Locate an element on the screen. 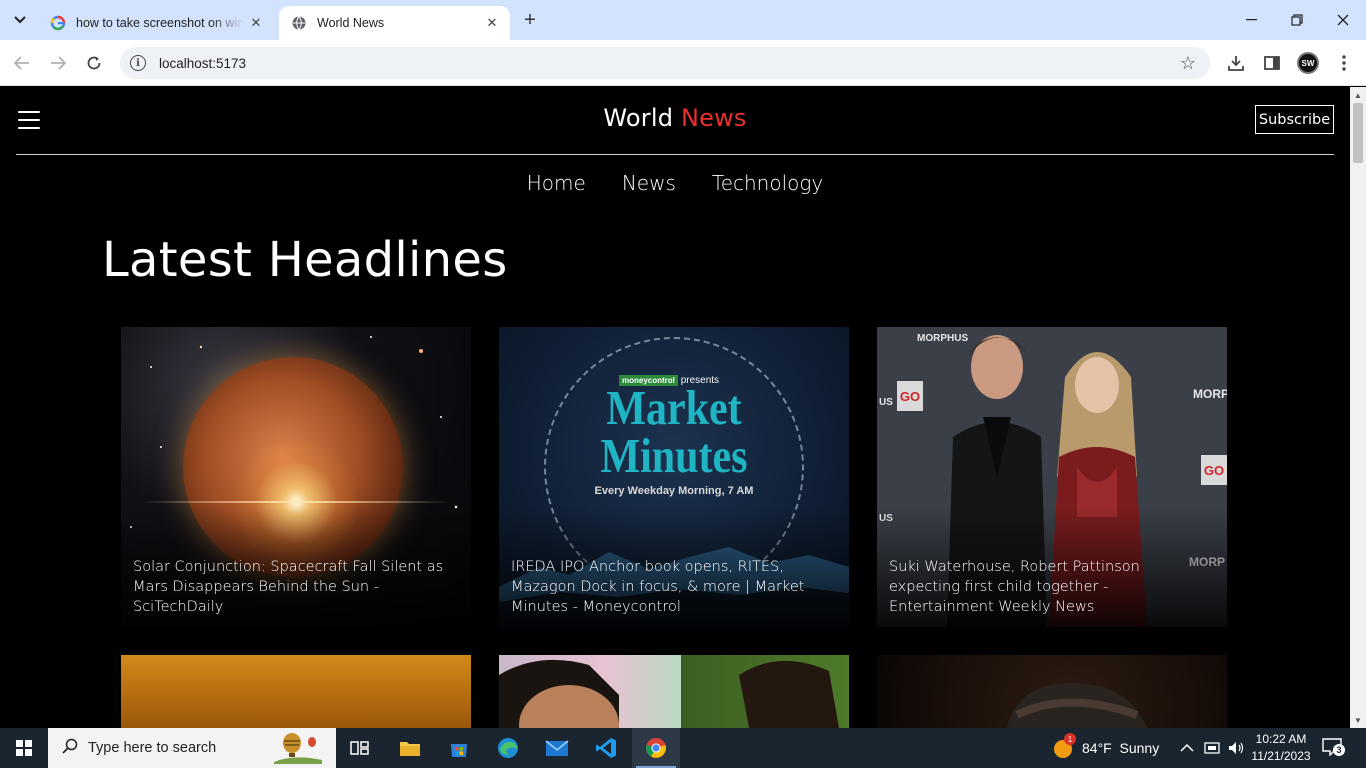 The width and height of the screenshot is (1366, 768). site-header: World News Subscribe is located at coordinates (675, 121).